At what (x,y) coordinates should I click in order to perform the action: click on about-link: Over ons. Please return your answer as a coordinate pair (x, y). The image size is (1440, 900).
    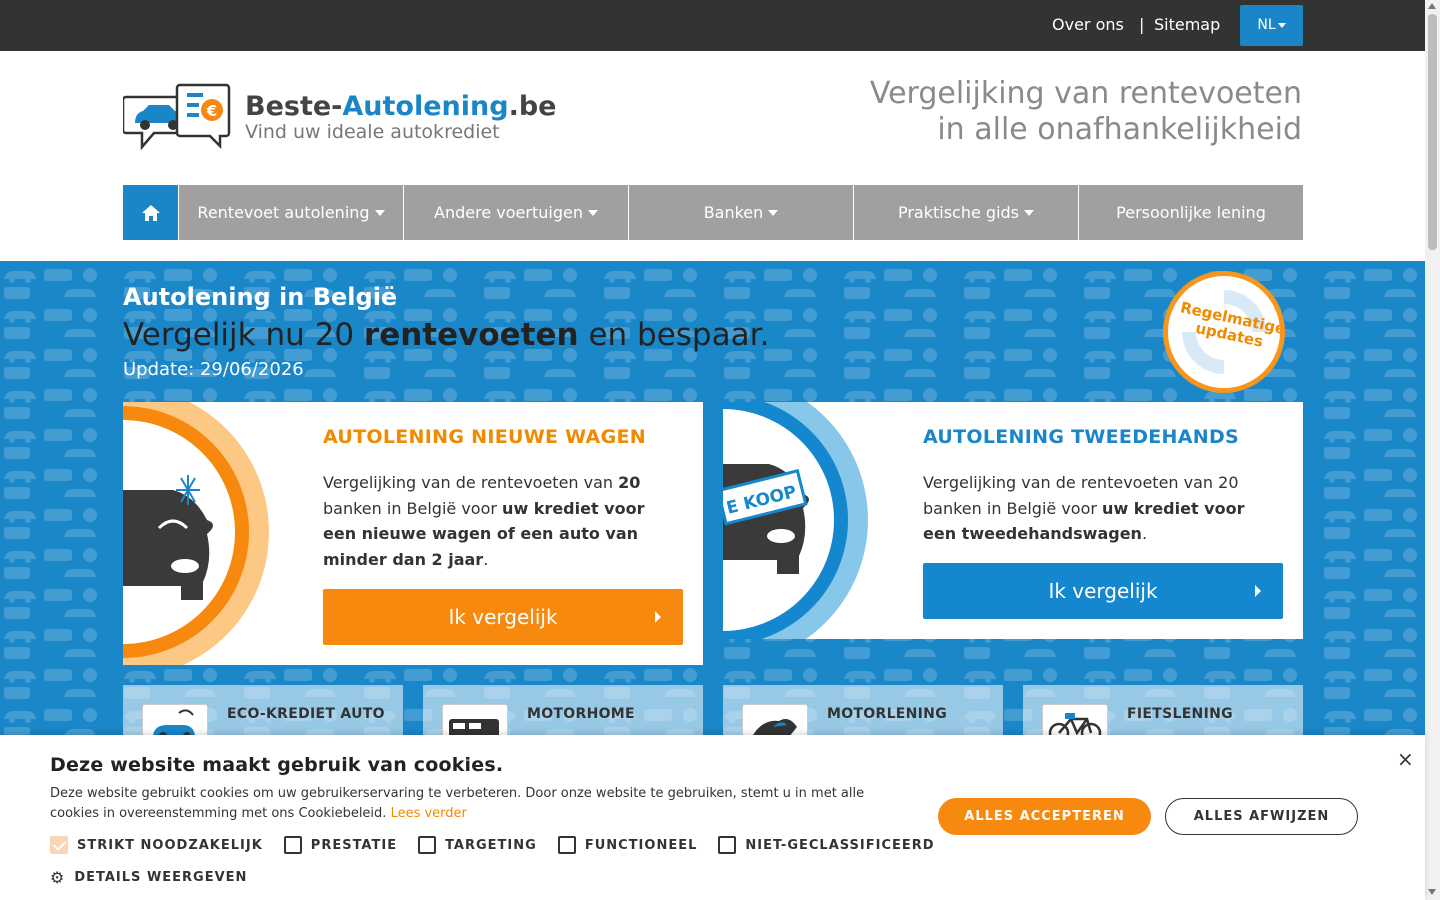
    Looking at the image, I should click on (1088, 24).